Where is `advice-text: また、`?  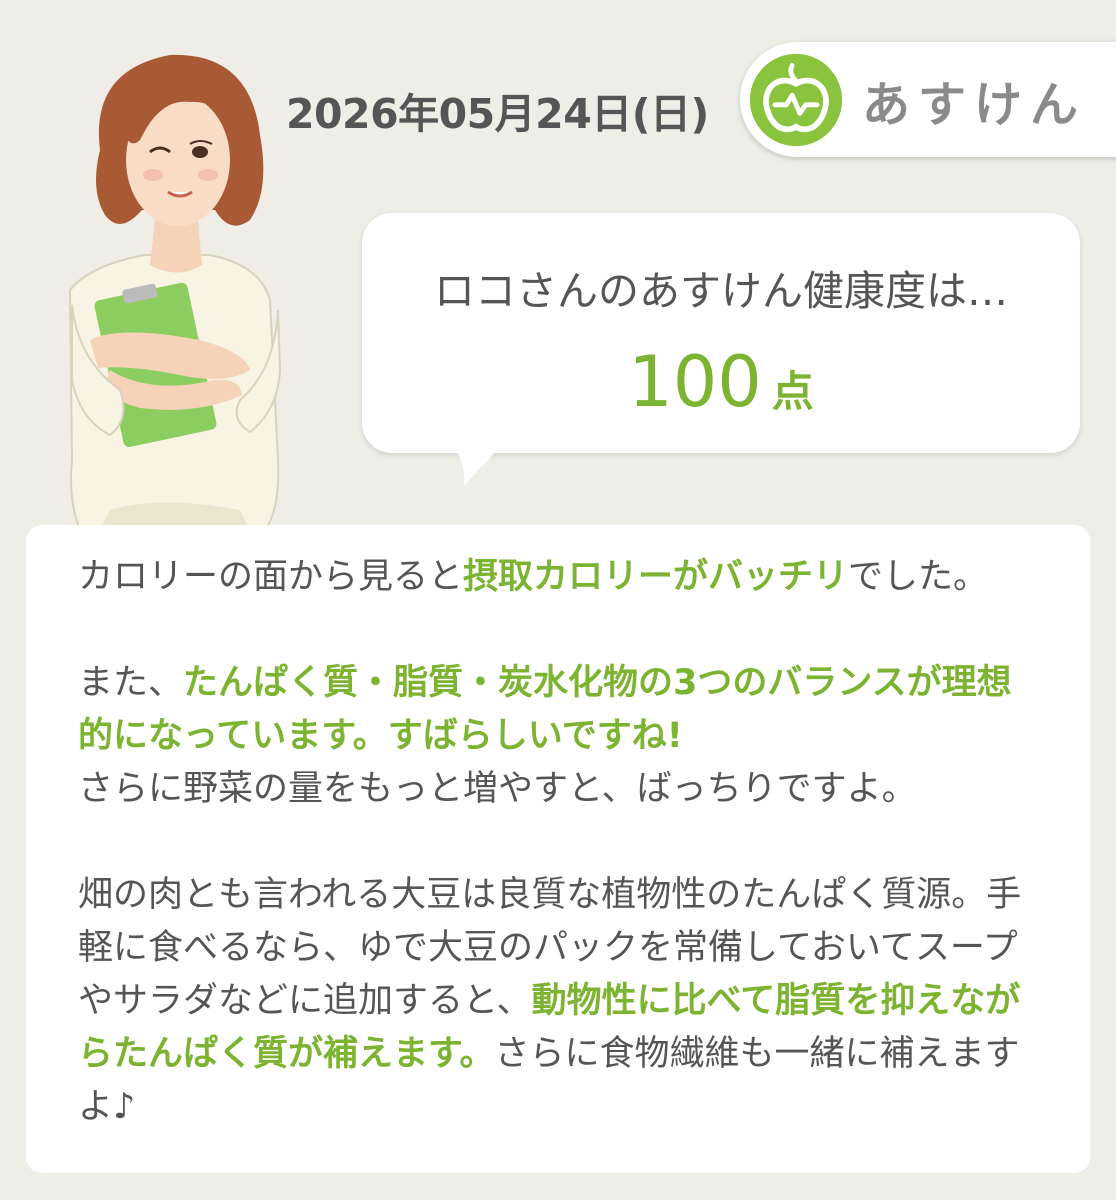
advice-text: また、 is located at coordinates (131, 683).